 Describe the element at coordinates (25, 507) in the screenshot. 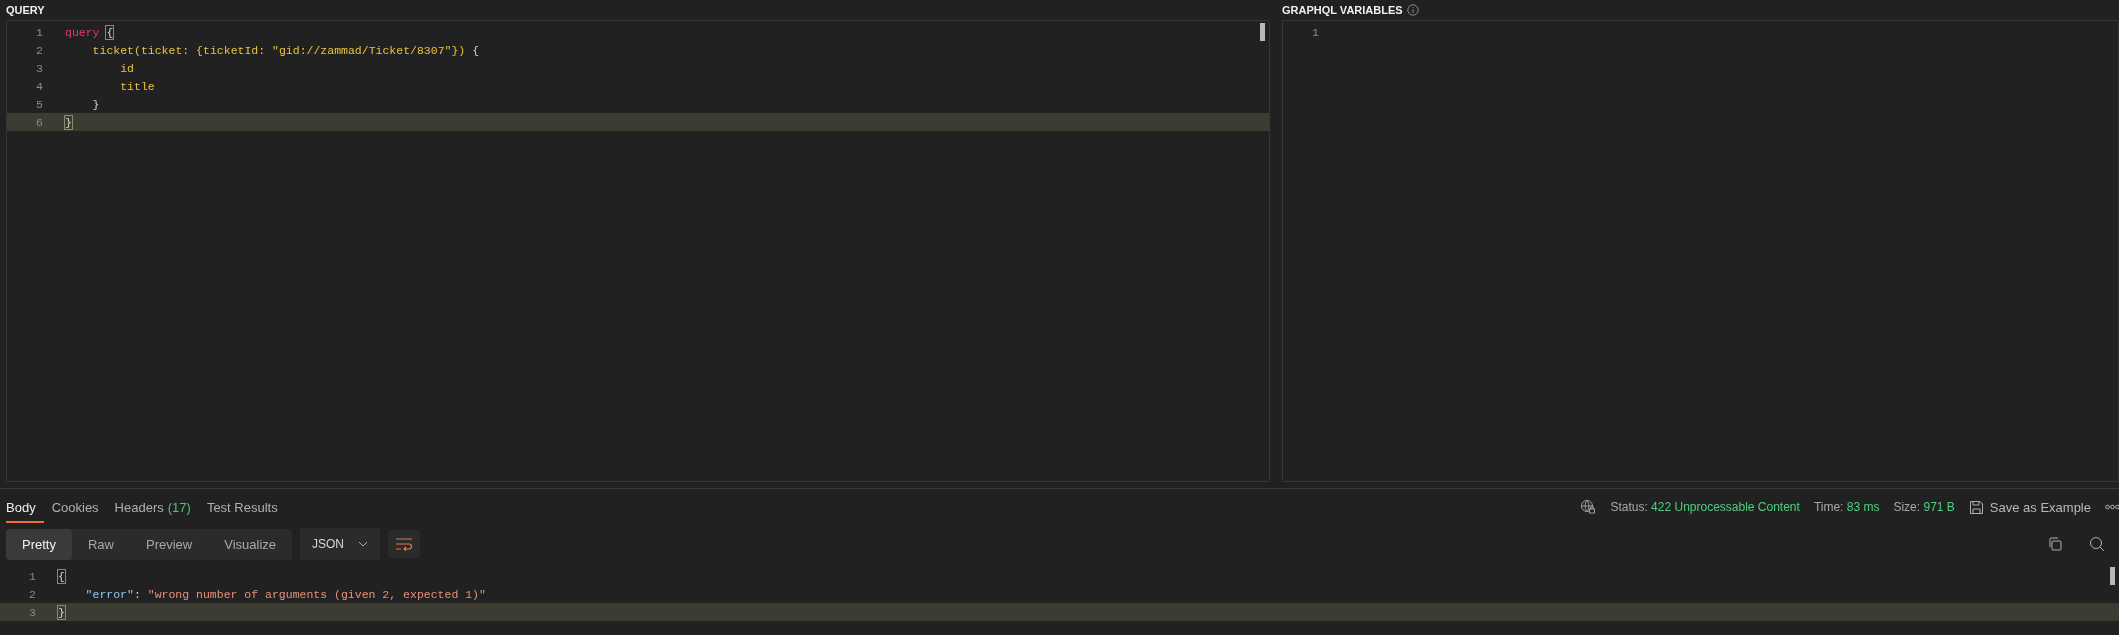

I see `response-tab: Body` at that location.